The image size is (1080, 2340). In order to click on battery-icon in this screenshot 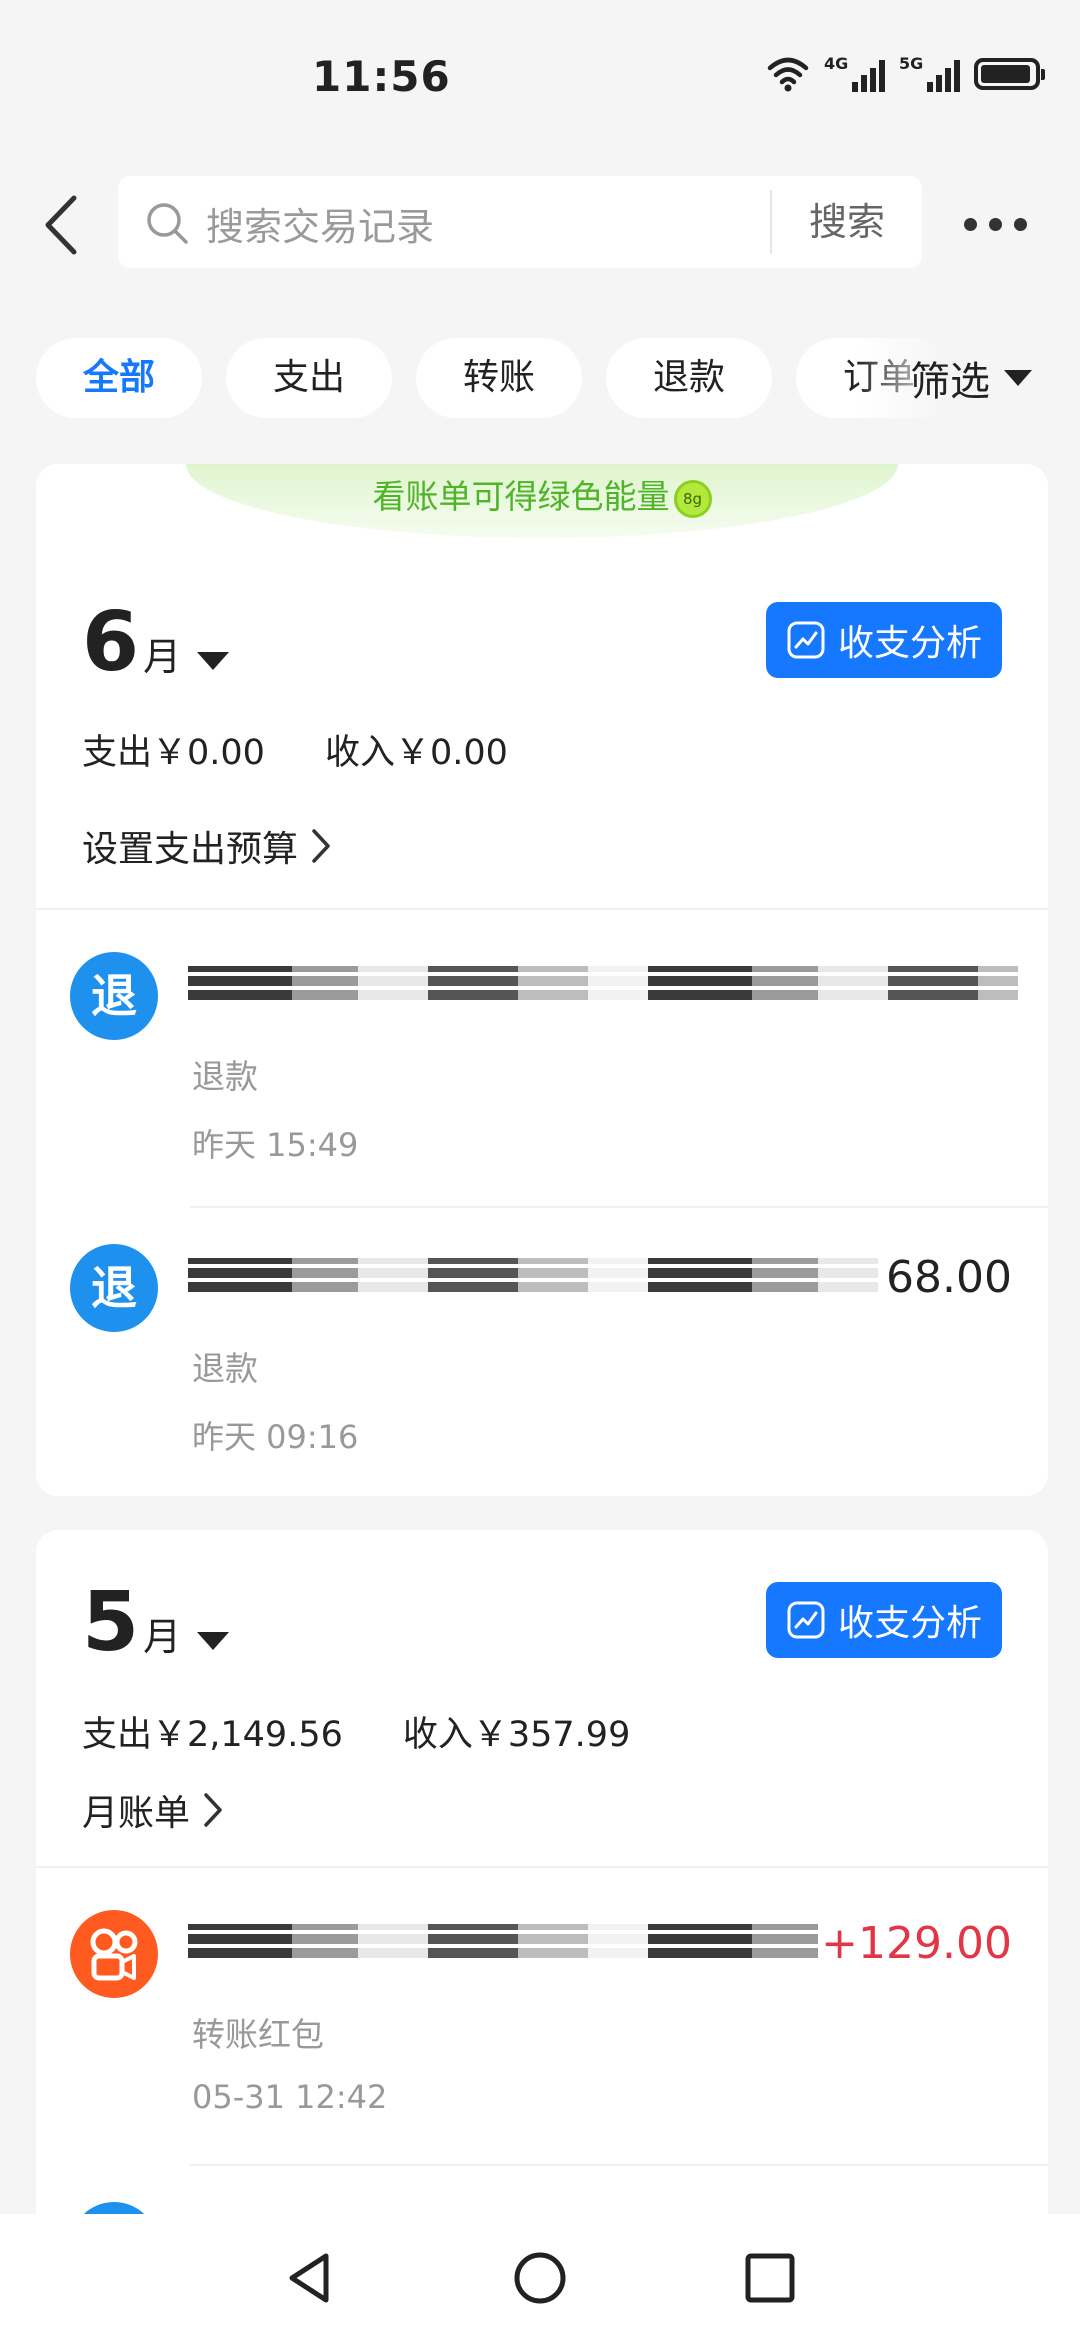, I will do `click(1009, 74)`.